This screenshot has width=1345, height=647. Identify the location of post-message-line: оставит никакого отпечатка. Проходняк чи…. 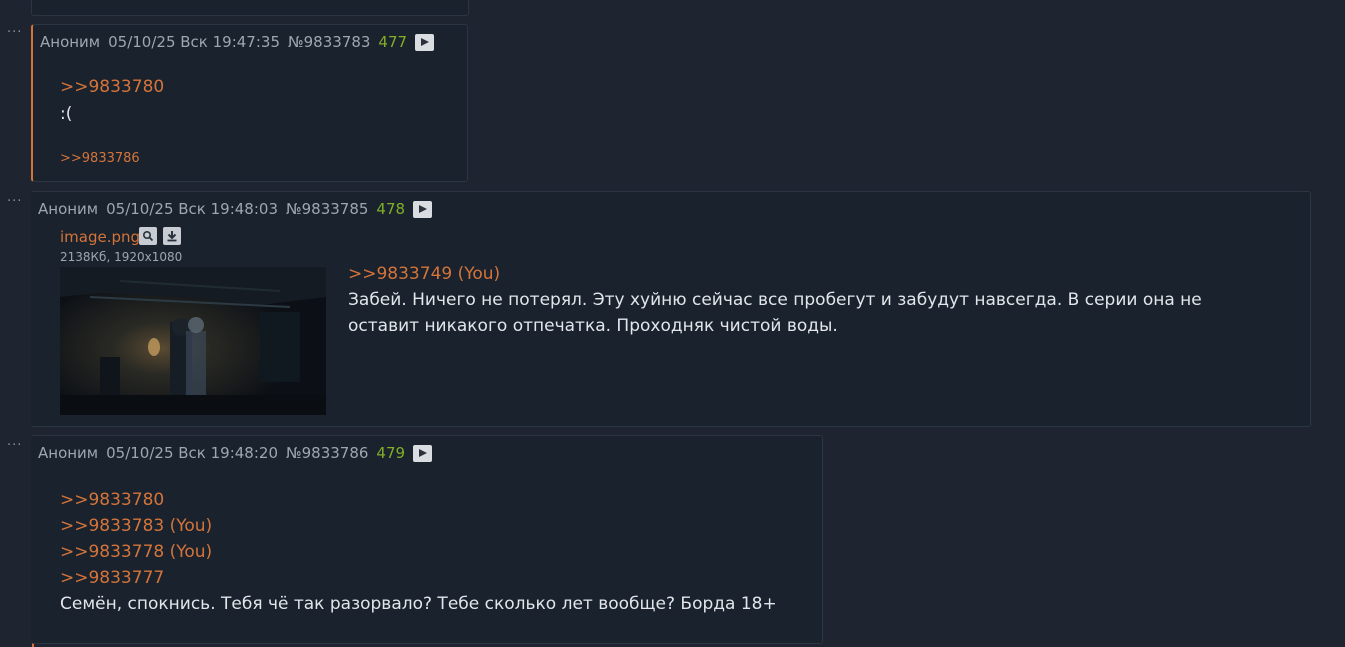
(593, 326).